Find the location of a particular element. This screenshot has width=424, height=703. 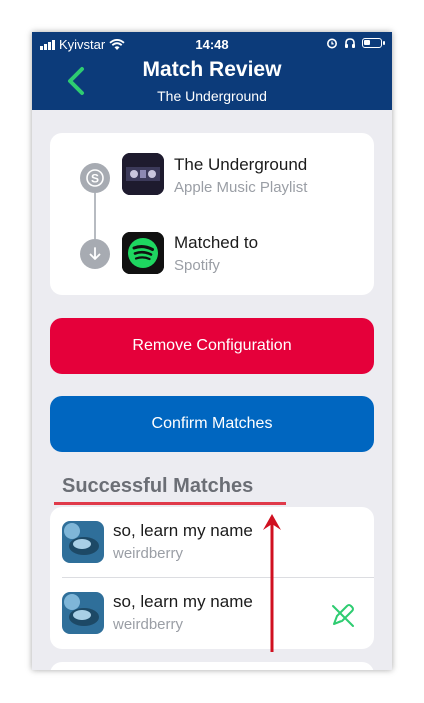

source-title: The Underground is located at coordinates (241, 164).